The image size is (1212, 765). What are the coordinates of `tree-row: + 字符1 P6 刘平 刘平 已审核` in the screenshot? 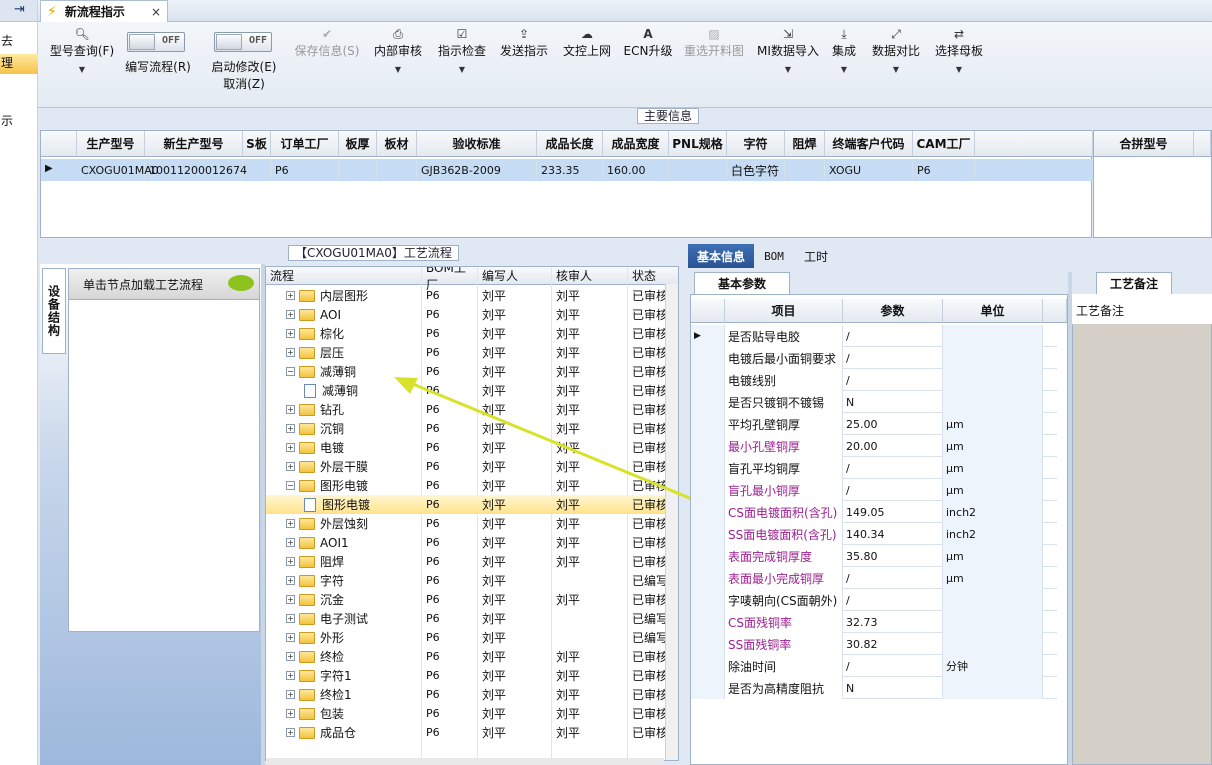 It's located at (467, 675).